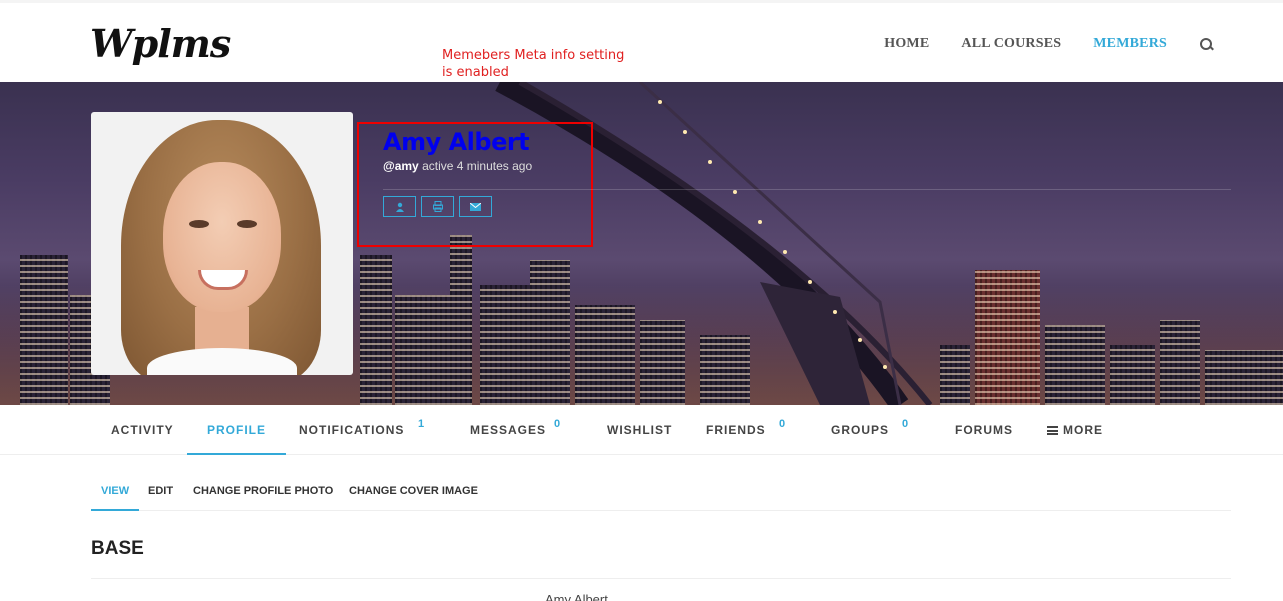 The image size is (1283, 601). I want to click on subtab-change-cover-image: CHANGE COVER IMAGE, so click(413, 491).